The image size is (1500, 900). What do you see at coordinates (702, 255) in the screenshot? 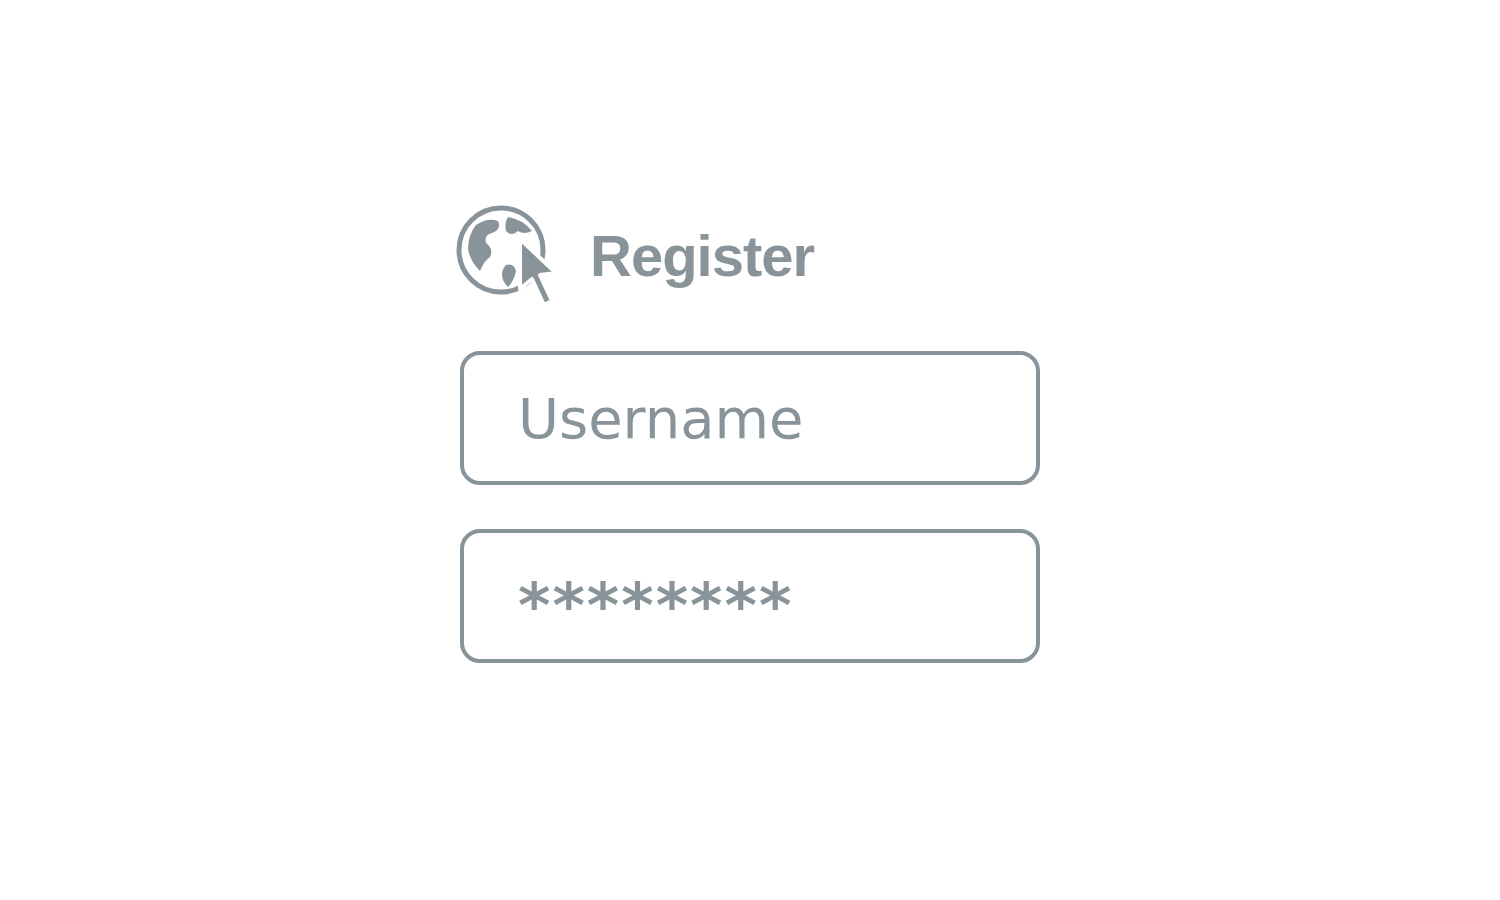
I see `register-heading: Register` at bounding box center [702, 255].